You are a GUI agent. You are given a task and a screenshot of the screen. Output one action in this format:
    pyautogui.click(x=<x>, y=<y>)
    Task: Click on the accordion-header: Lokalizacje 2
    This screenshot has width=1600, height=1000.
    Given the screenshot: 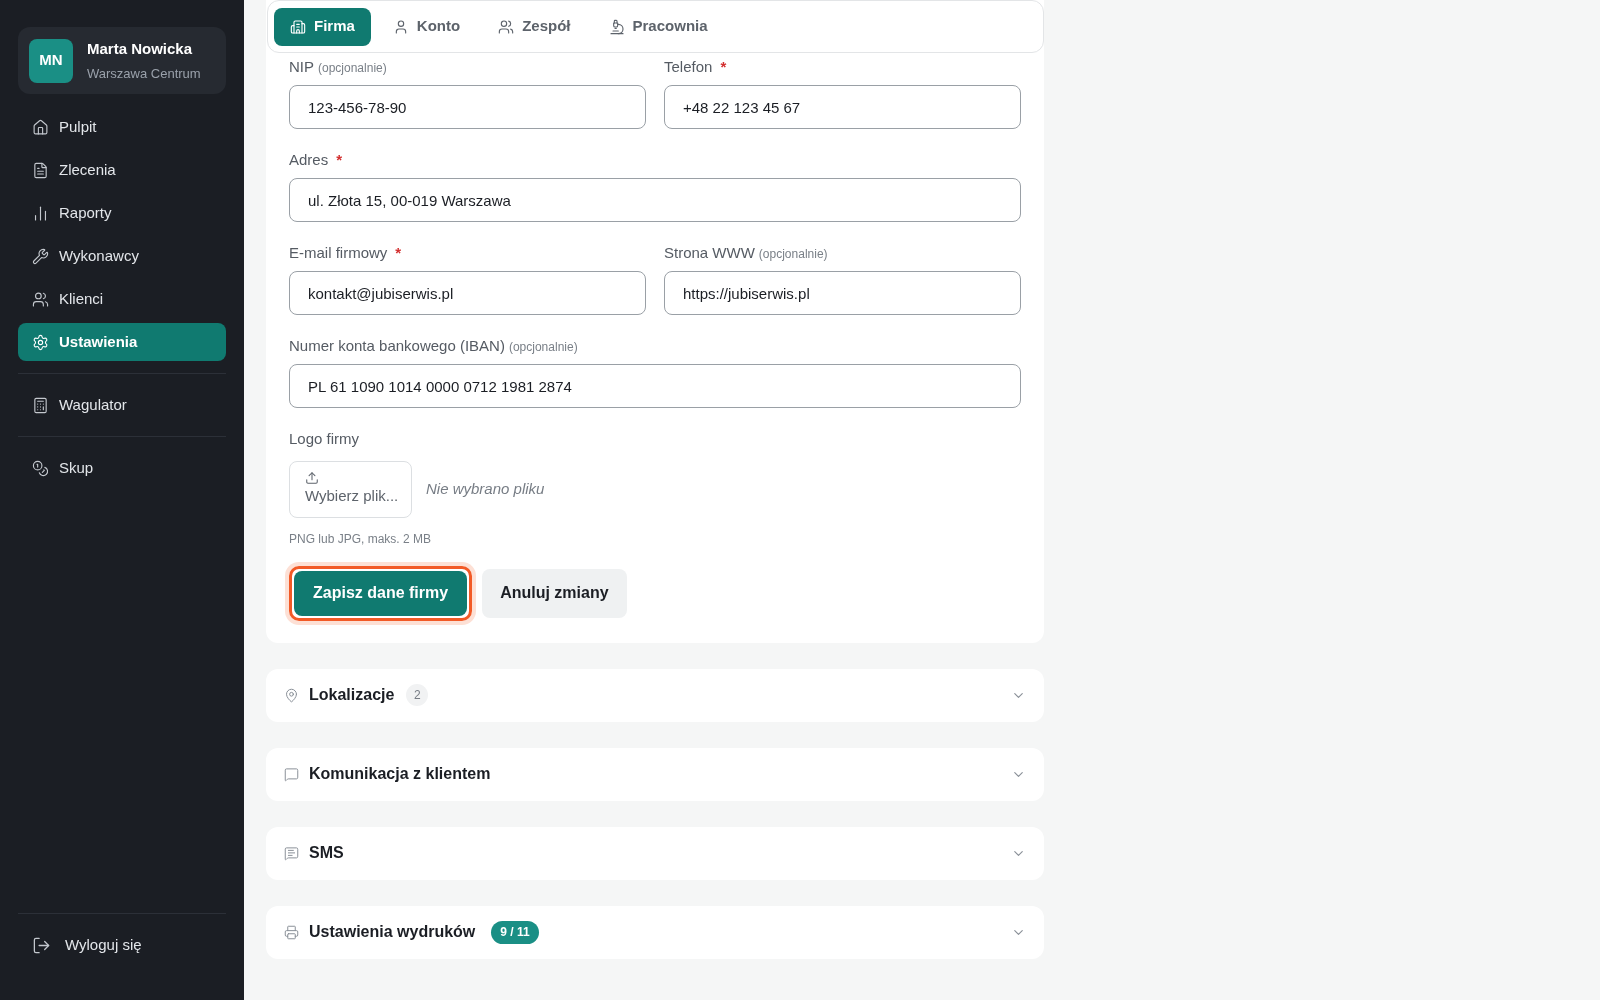 What is the action you would take?
    pyautogui.click(x=655, y=695)
    